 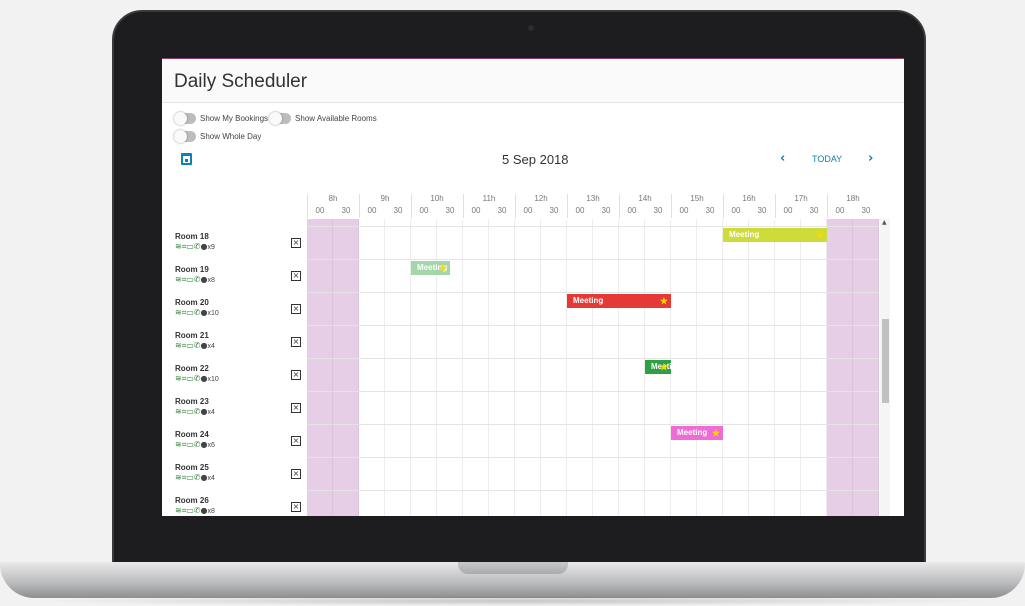 I want to click on chevron-left-icon: ‹, so click(x=782, y=158).